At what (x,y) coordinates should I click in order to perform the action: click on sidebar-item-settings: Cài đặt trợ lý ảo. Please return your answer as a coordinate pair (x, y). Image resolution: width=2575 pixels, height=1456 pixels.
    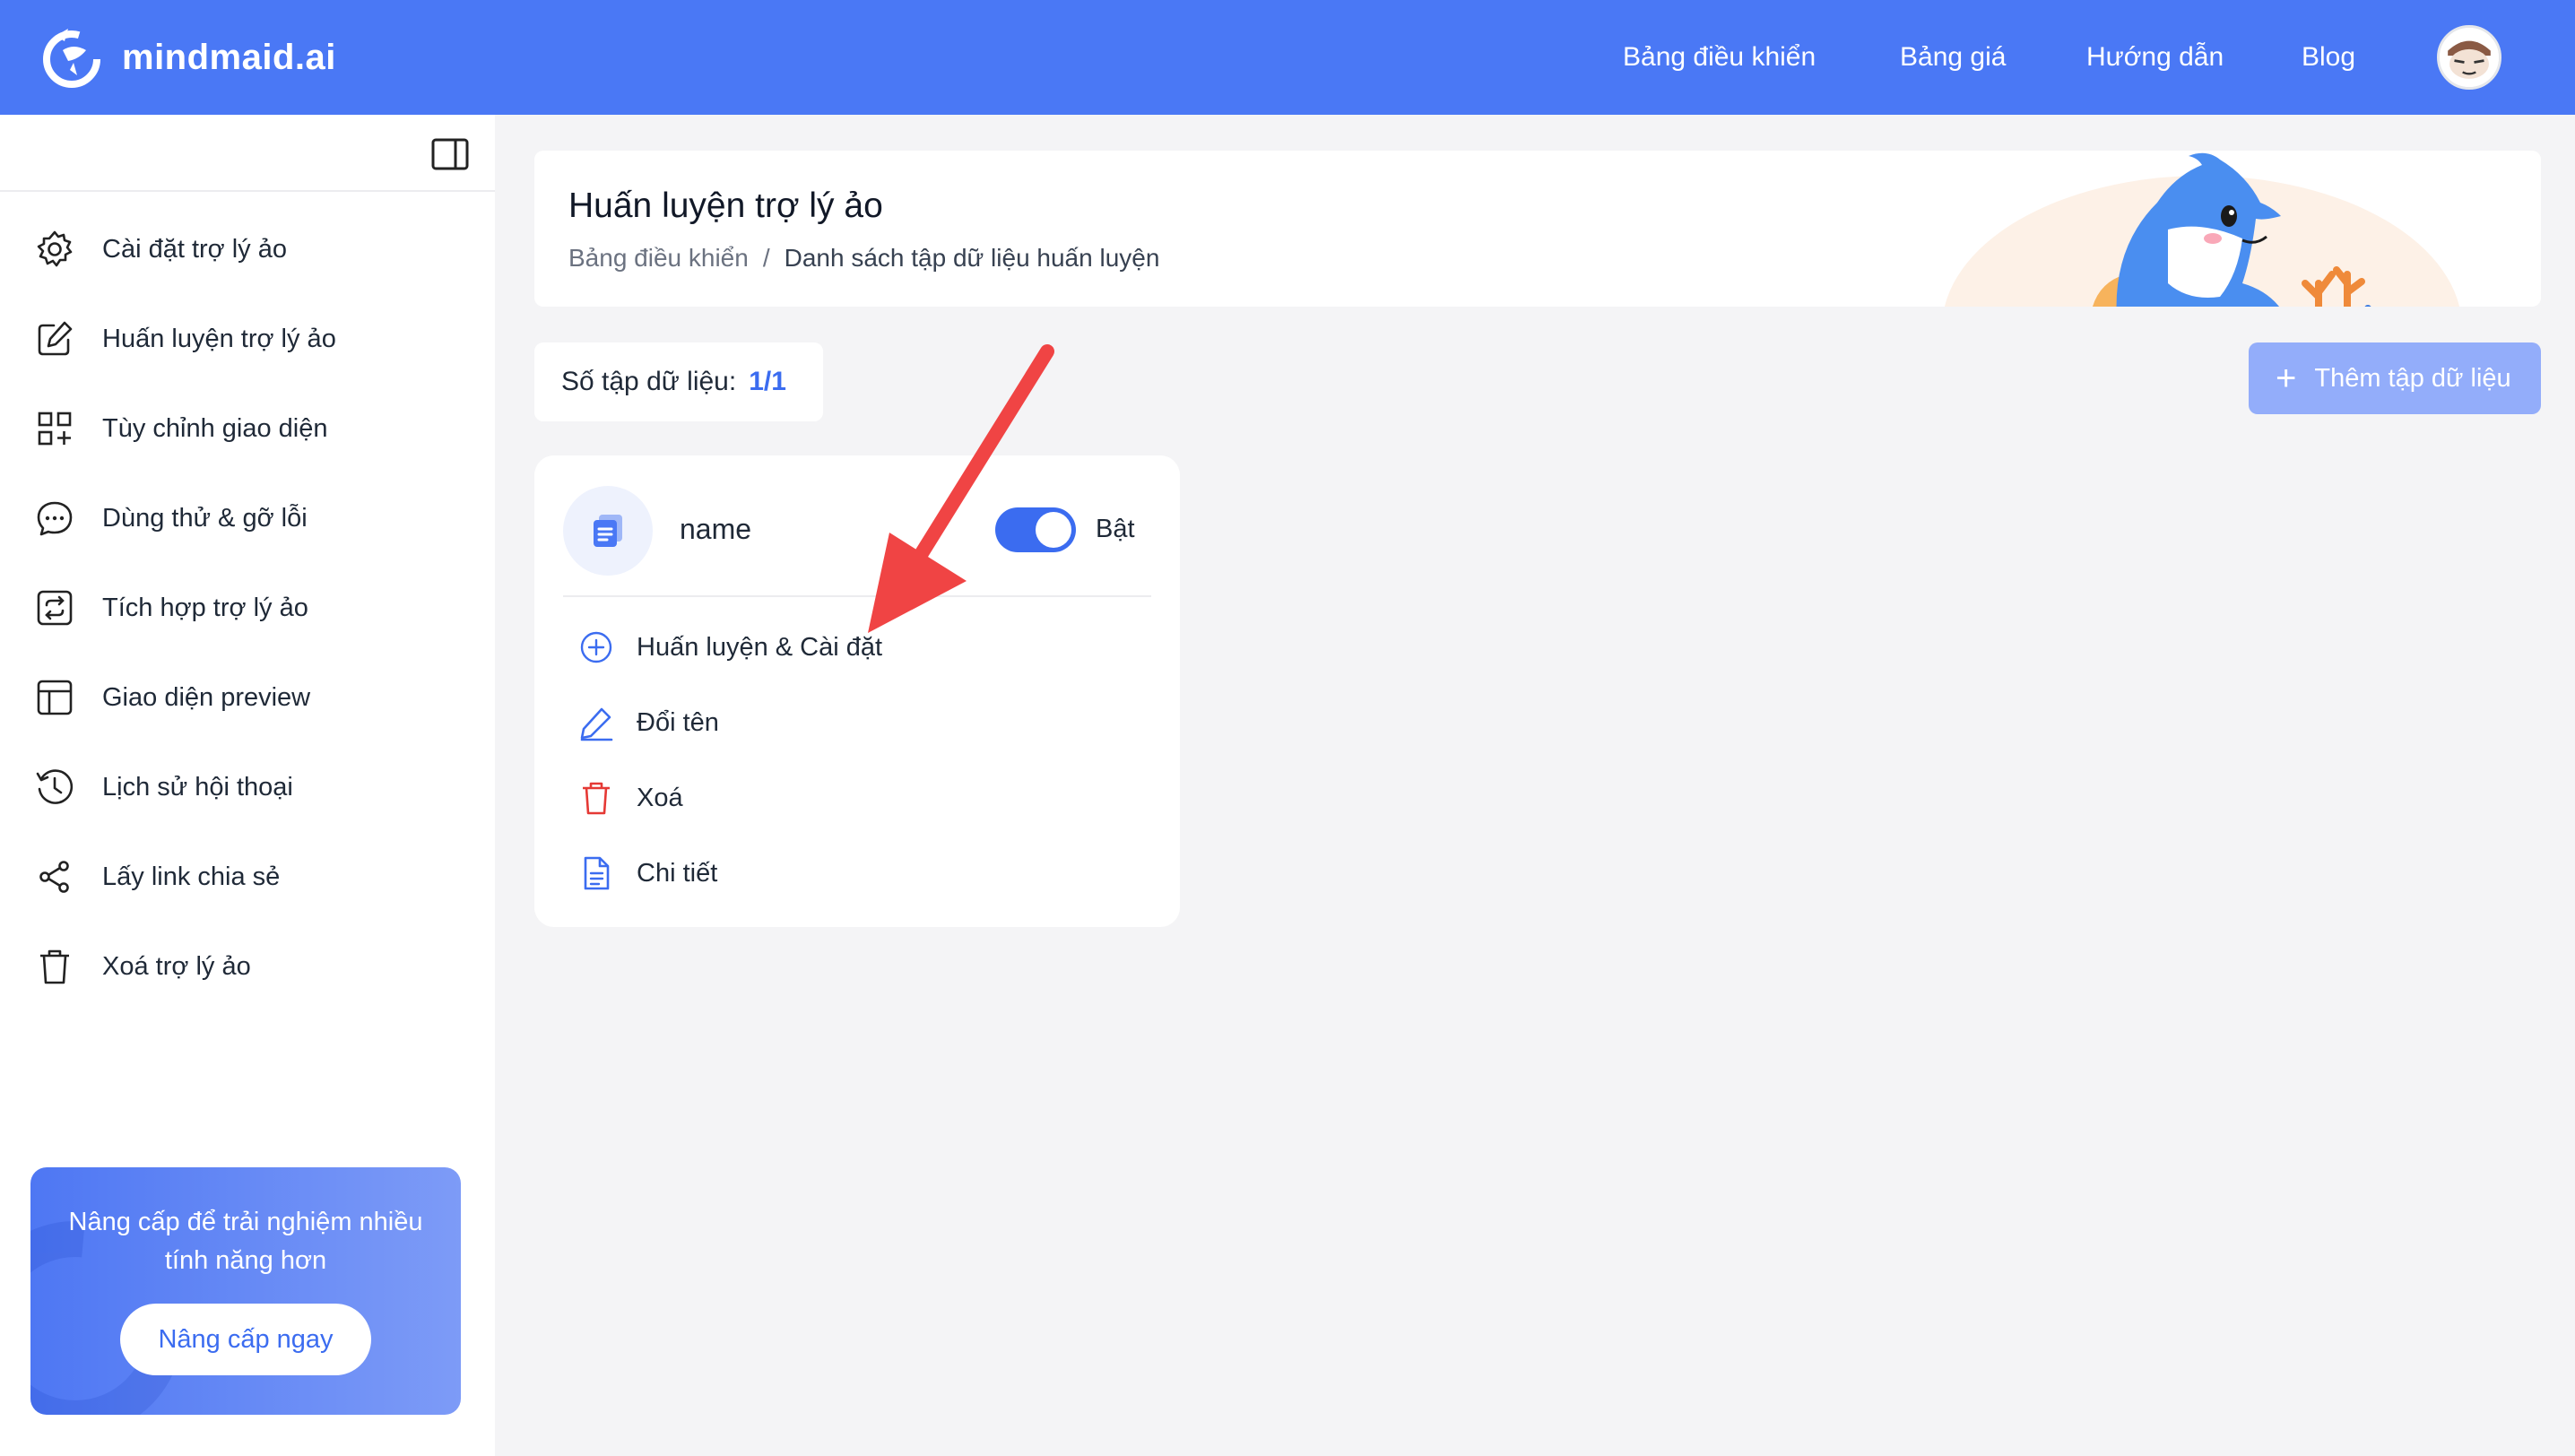
    Looking at the image, I should click on (160, 249).